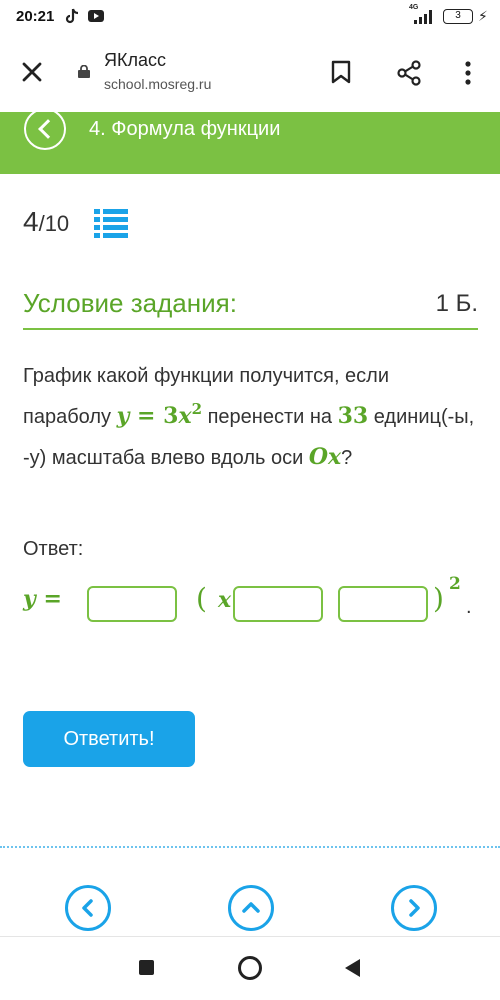  Describe the element at coordinates (146, 416) in the screenshot. I see `formula-eq: =` at that location.